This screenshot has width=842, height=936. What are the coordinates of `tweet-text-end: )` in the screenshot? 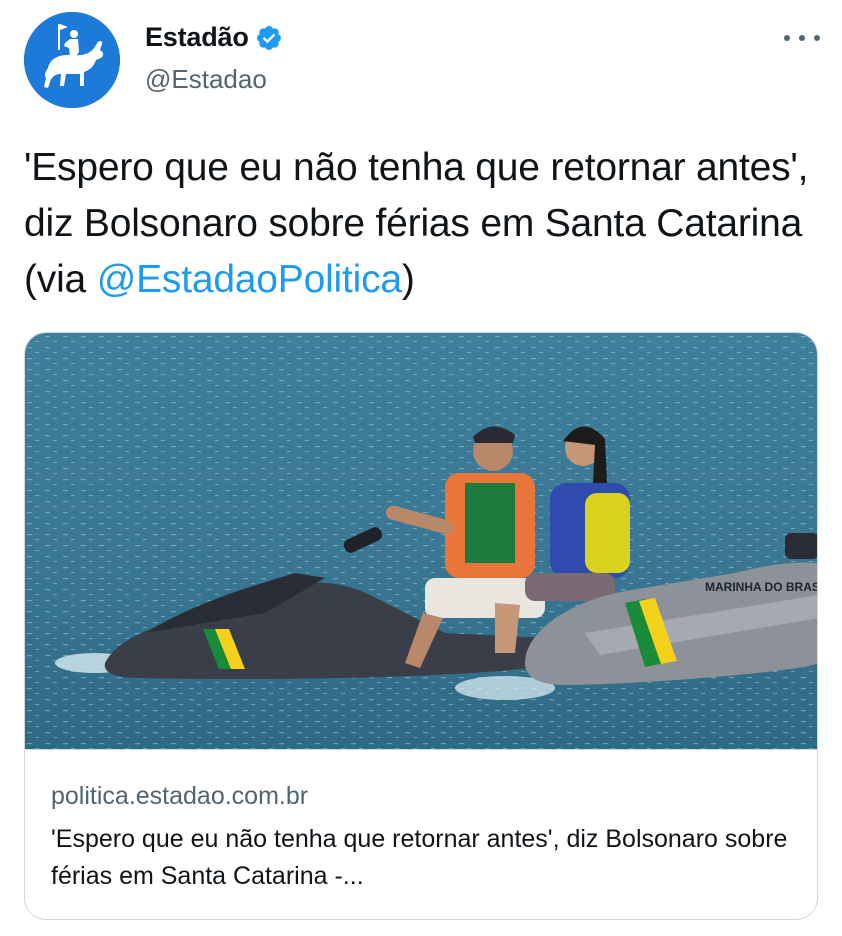 It's located at (408, 279).